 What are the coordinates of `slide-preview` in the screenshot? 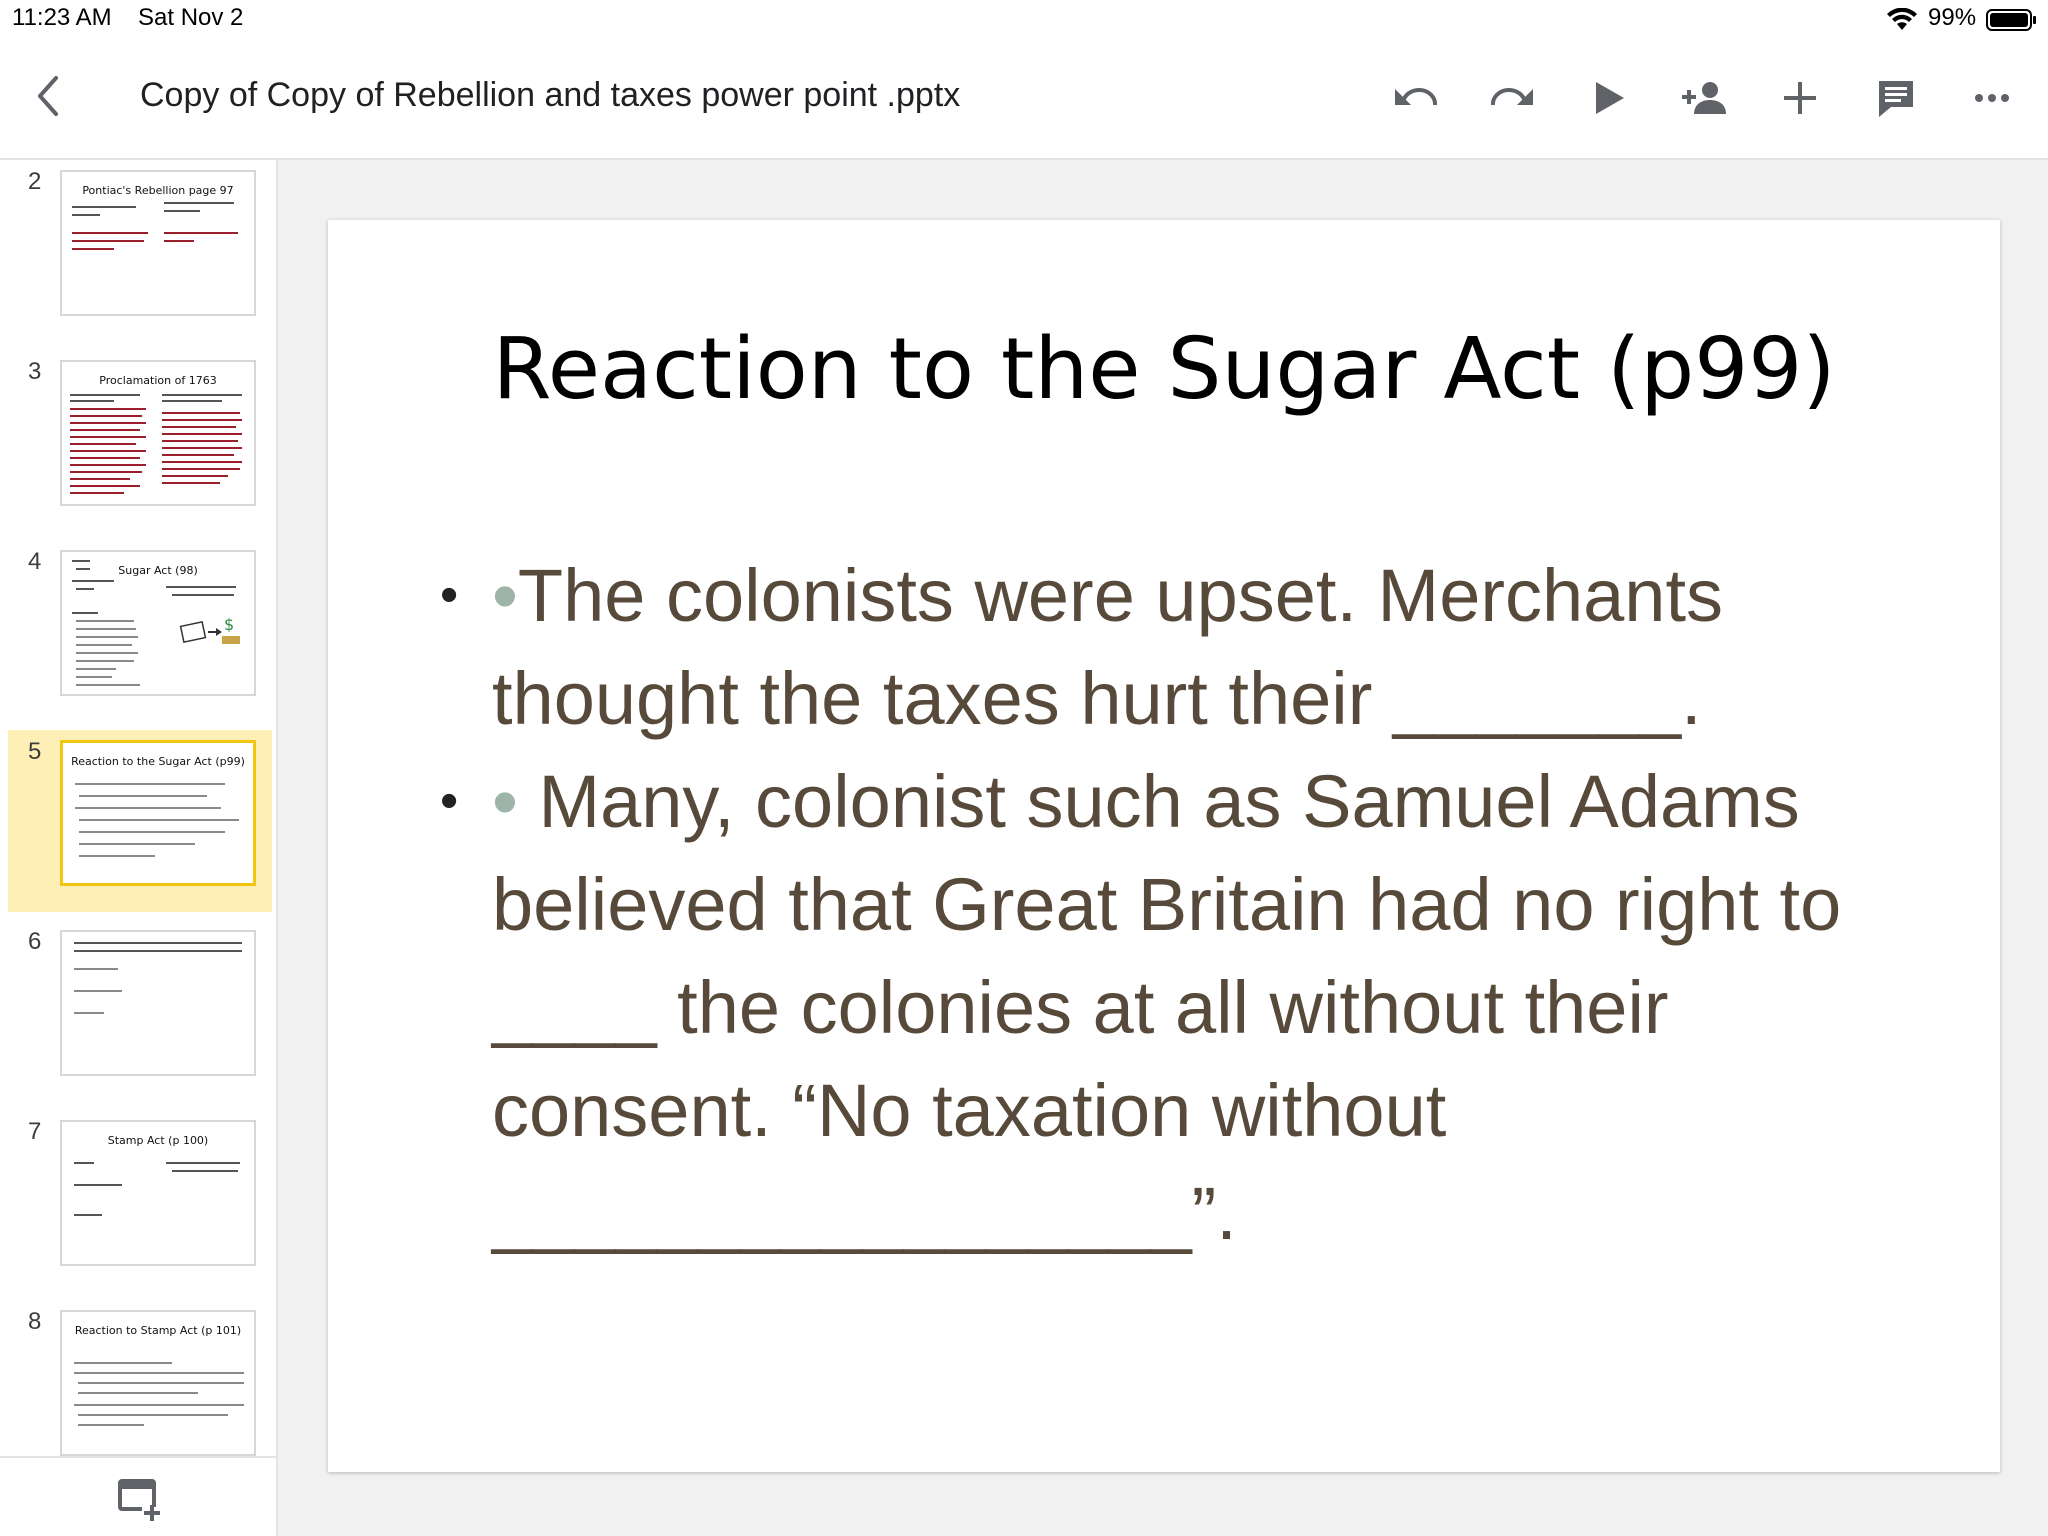 It's located at (158, 1003).